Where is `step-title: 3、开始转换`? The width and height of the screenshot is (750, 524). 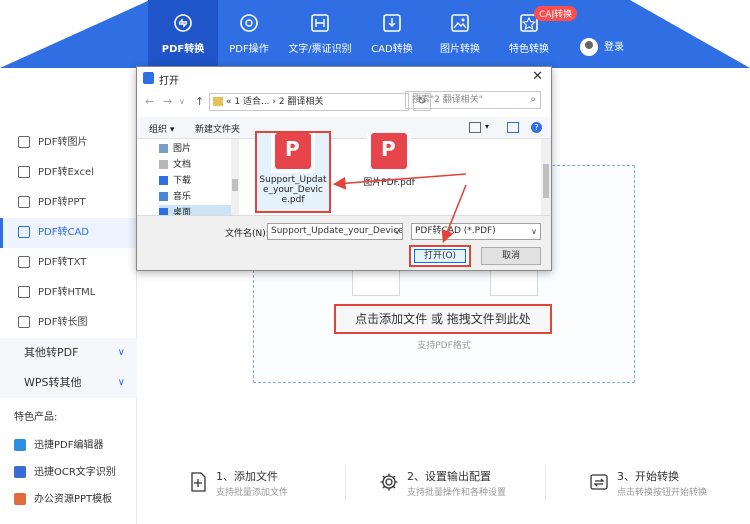
step-title: 3、开始转换 is located at coordinates (648, 476).